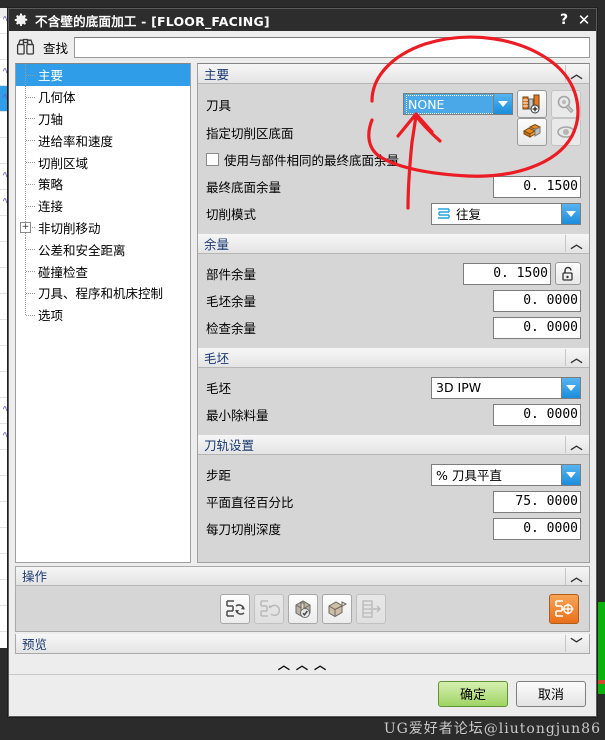 This screenshot has height=740, width=605. What do you see at coordinates (551, 693) in the screenshot?
I see `cancel-button: 取消` at bounding box center [551, 693].